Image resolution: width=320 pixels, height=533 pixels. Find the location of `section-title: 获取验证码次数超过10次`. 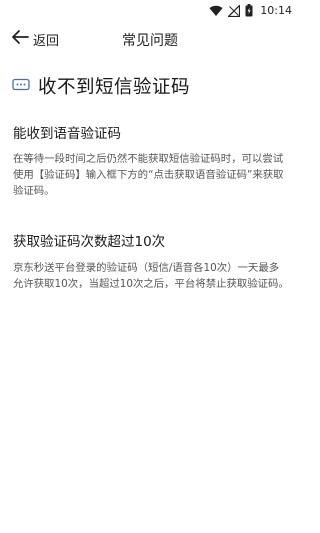

section-title: 获取验证码次数超过10次 is located at coordinates (89, 242).